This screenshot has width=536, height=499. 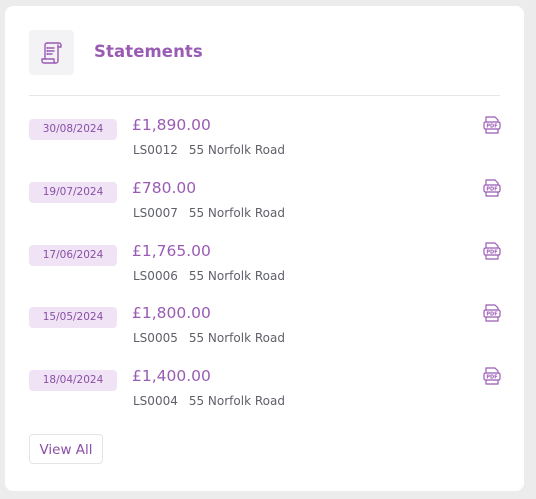 I want to click on document-scroll-icon, so click(x=51, y=52).